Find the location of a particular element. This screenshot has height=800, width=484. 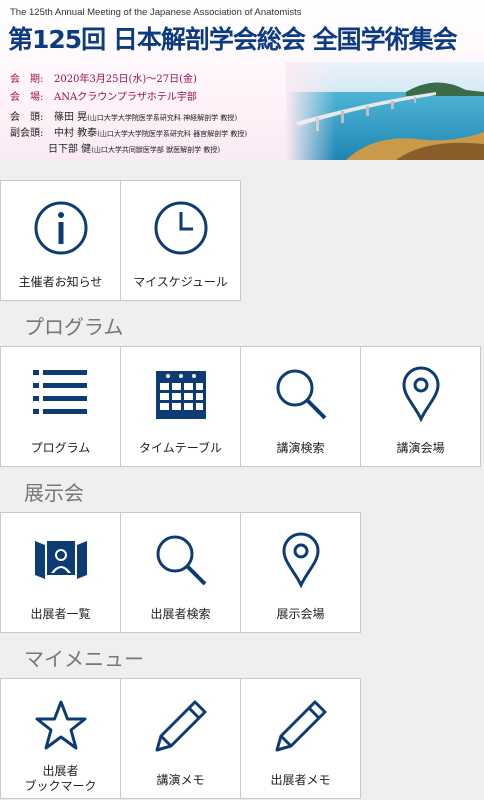

list-icon is located at coordinates (60, 394).